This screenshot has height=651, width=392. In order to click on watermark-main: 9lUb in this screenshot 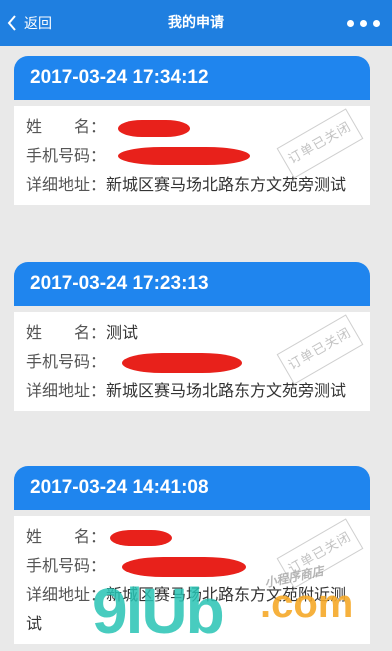, I will do `click(158, 611)`.